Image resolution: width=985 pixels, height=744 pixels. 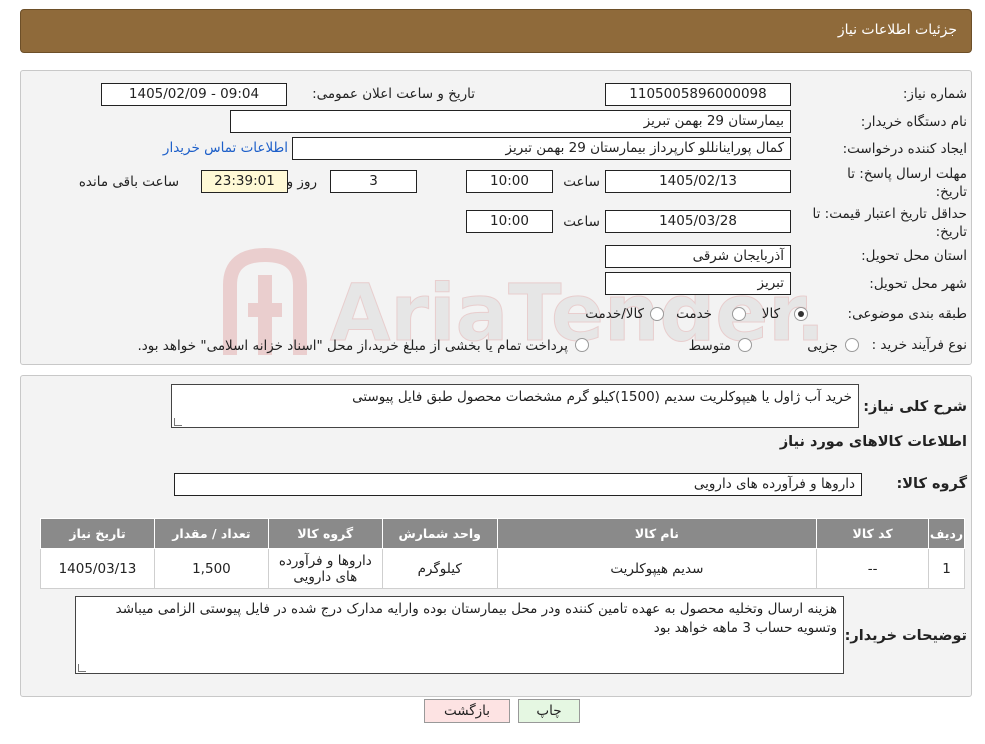 What do you see at coordinates (194, 94) in the screenshot?
I see `announce-date-field: 1405/02/09 - 09:04` at bounding box center [194, 94].